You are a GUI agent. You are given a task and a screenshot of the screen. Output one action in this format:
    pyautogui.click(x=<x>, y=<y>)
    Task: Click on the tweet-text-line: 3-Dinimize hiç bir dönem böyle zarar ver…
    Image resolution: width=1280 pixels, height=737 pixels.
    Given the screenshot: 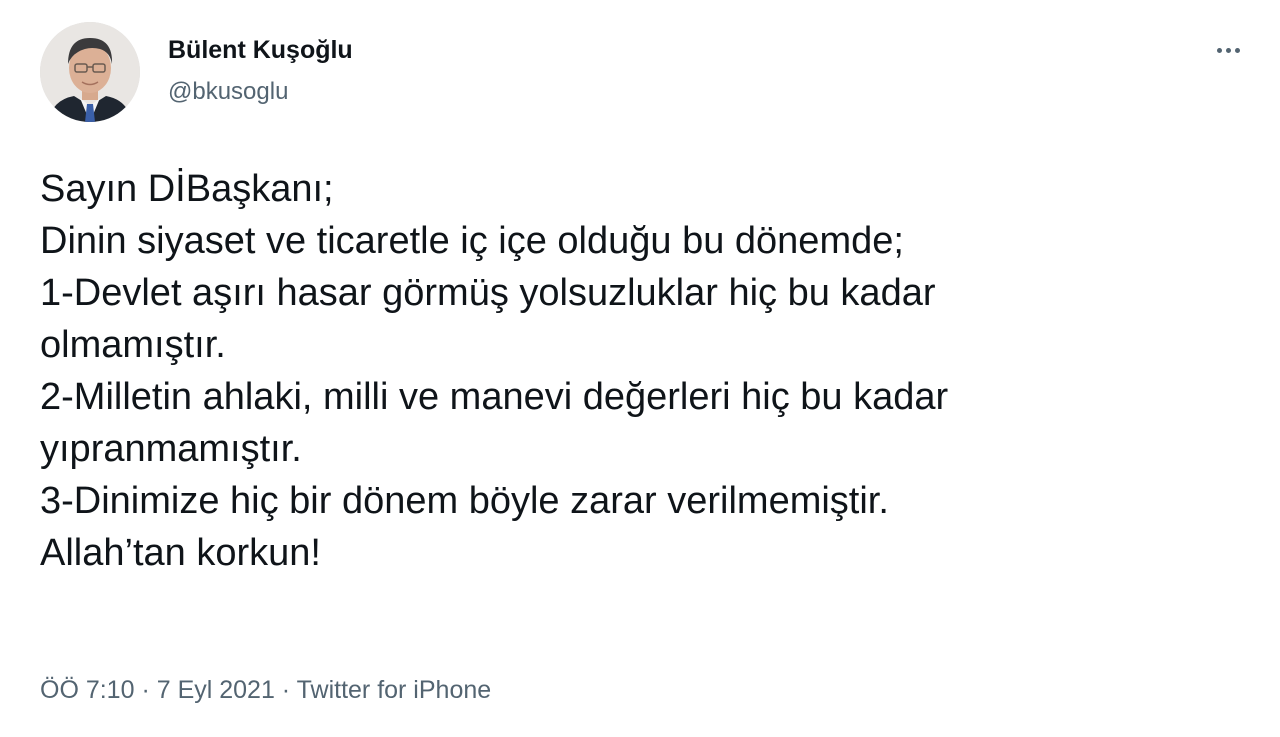 What is the action you would take?
    pyautogui.click(x=464, y=501)
    